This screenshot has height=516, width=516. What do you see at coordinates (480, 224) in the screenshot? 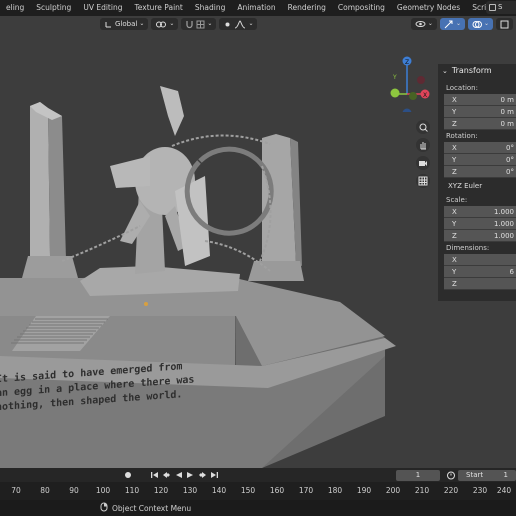
I see `scale-y-field: Y 1.000` at bounding box center [480, 224].